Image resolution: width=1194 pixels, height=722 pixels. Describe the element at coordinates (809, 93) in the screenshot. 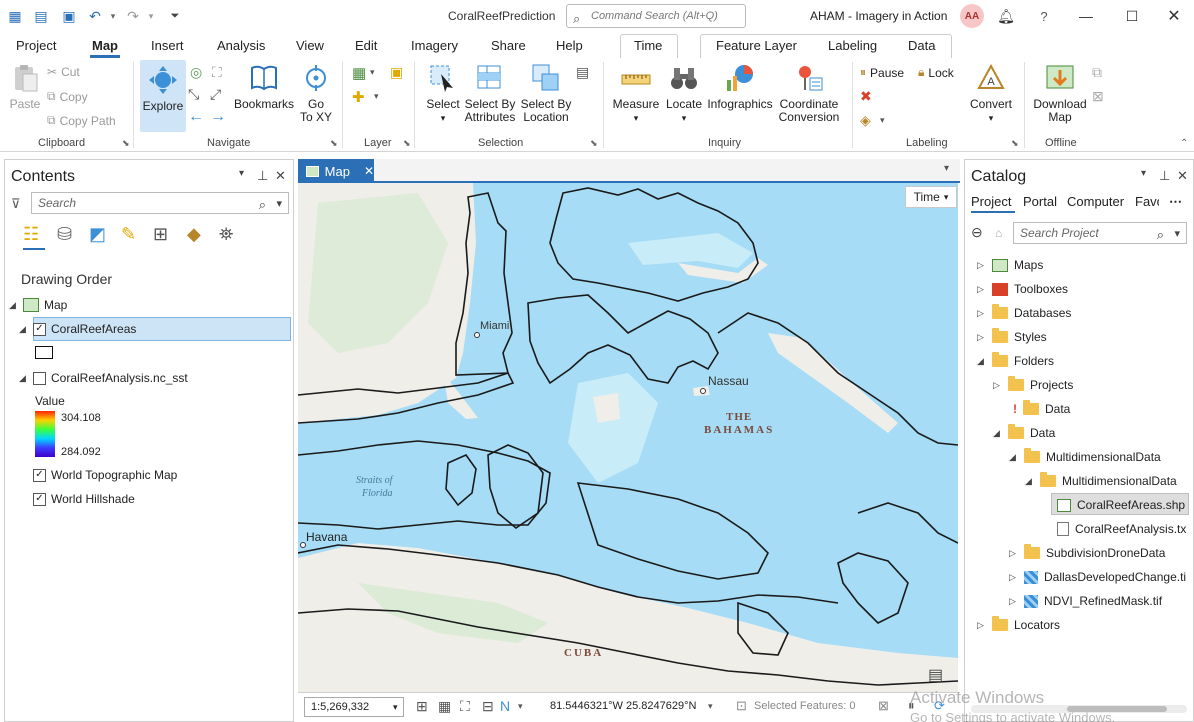

I see `coordinate-conversion-button: Coordinate Conversion` at that location.